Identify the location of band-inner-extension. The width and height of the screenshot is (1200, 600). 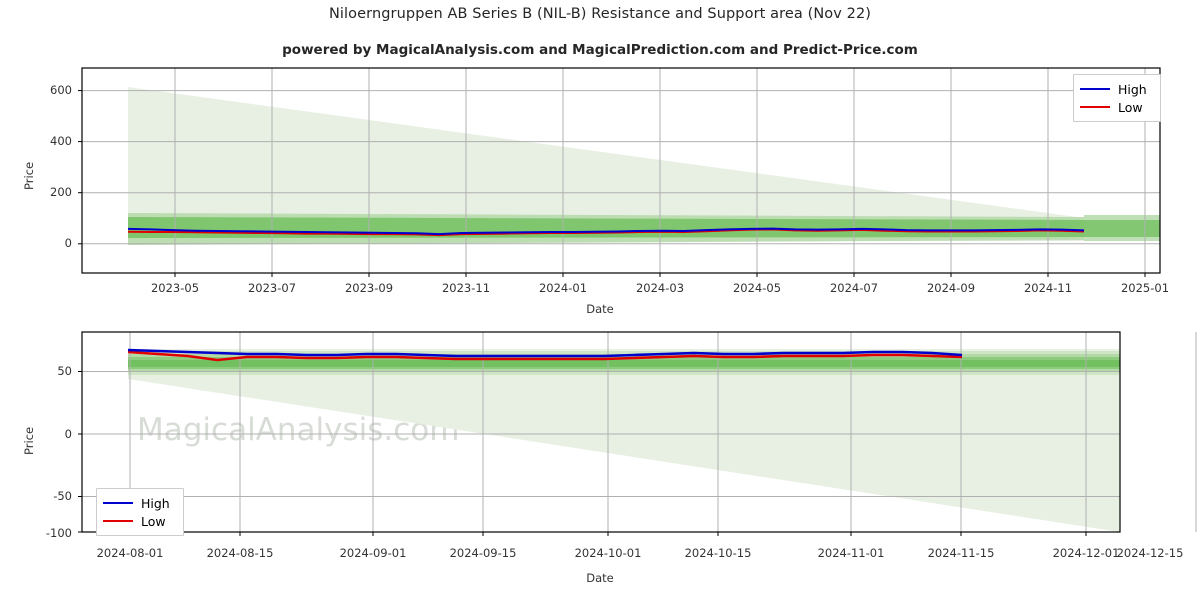
(1122, 228).